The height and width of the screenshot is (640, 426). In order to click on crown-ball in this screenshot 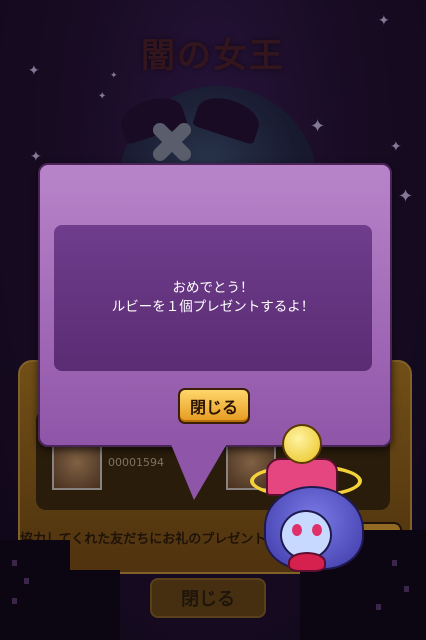, I will do `click(302, 444)`.